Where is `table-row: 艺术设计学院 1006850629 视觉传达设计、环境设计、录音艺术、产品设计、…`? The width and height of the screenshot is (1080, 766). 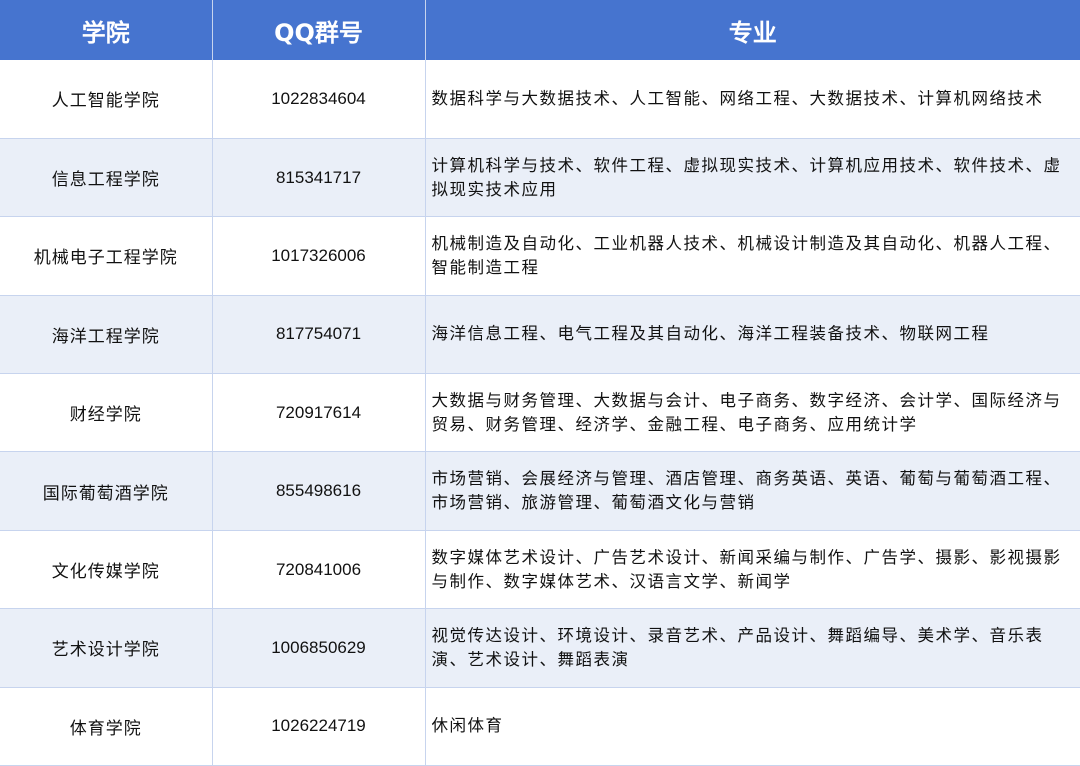
table-row: 艺术设计学院 1006850629 视觉传达设计、环境设计、录音艺术、产品设计、… is located at coordinates (540, 648).